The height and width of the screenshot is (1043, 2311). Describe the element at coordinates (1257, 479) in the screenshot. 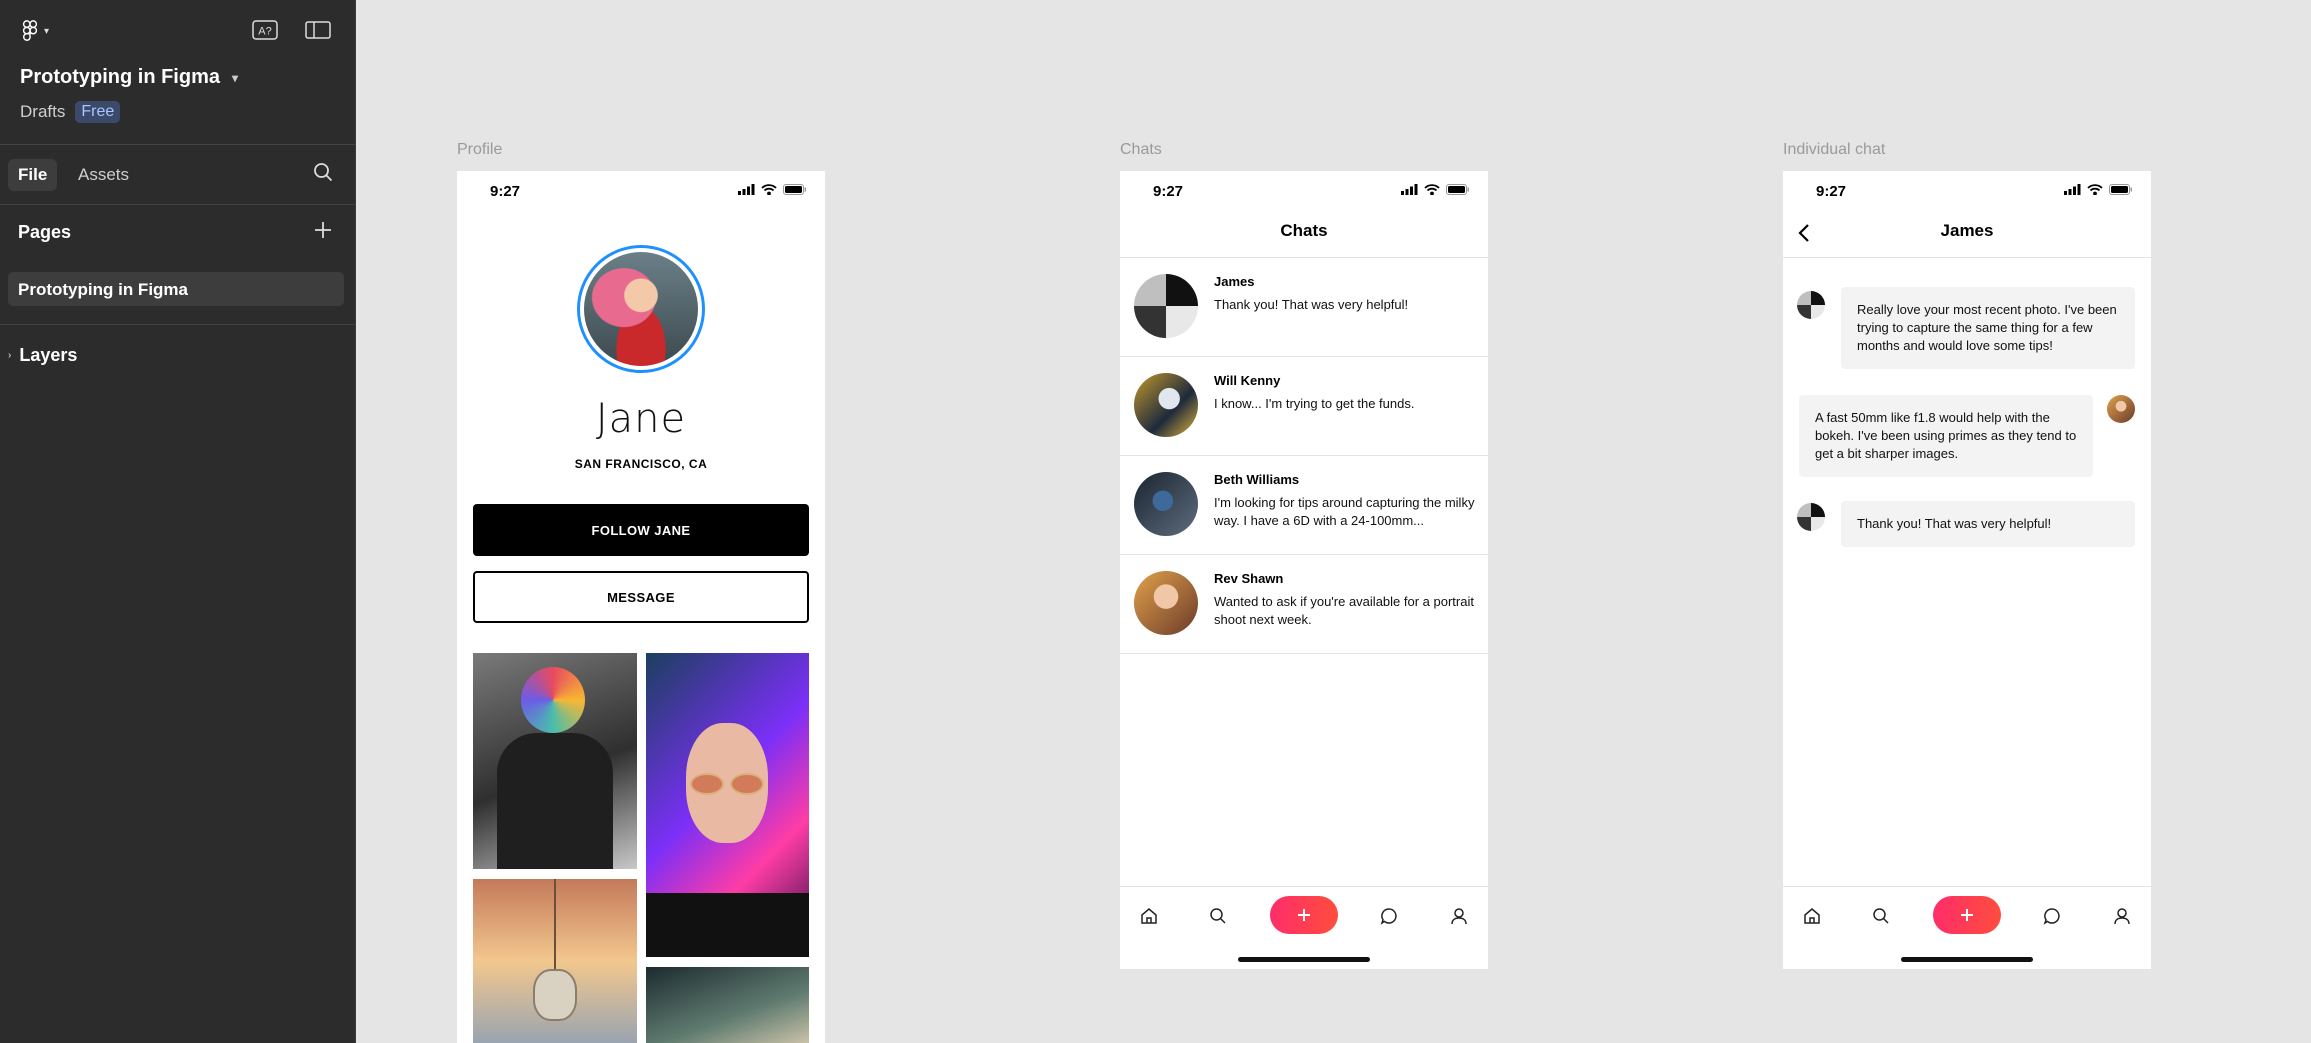

I see `chat-name: Beth Williams` at that location.